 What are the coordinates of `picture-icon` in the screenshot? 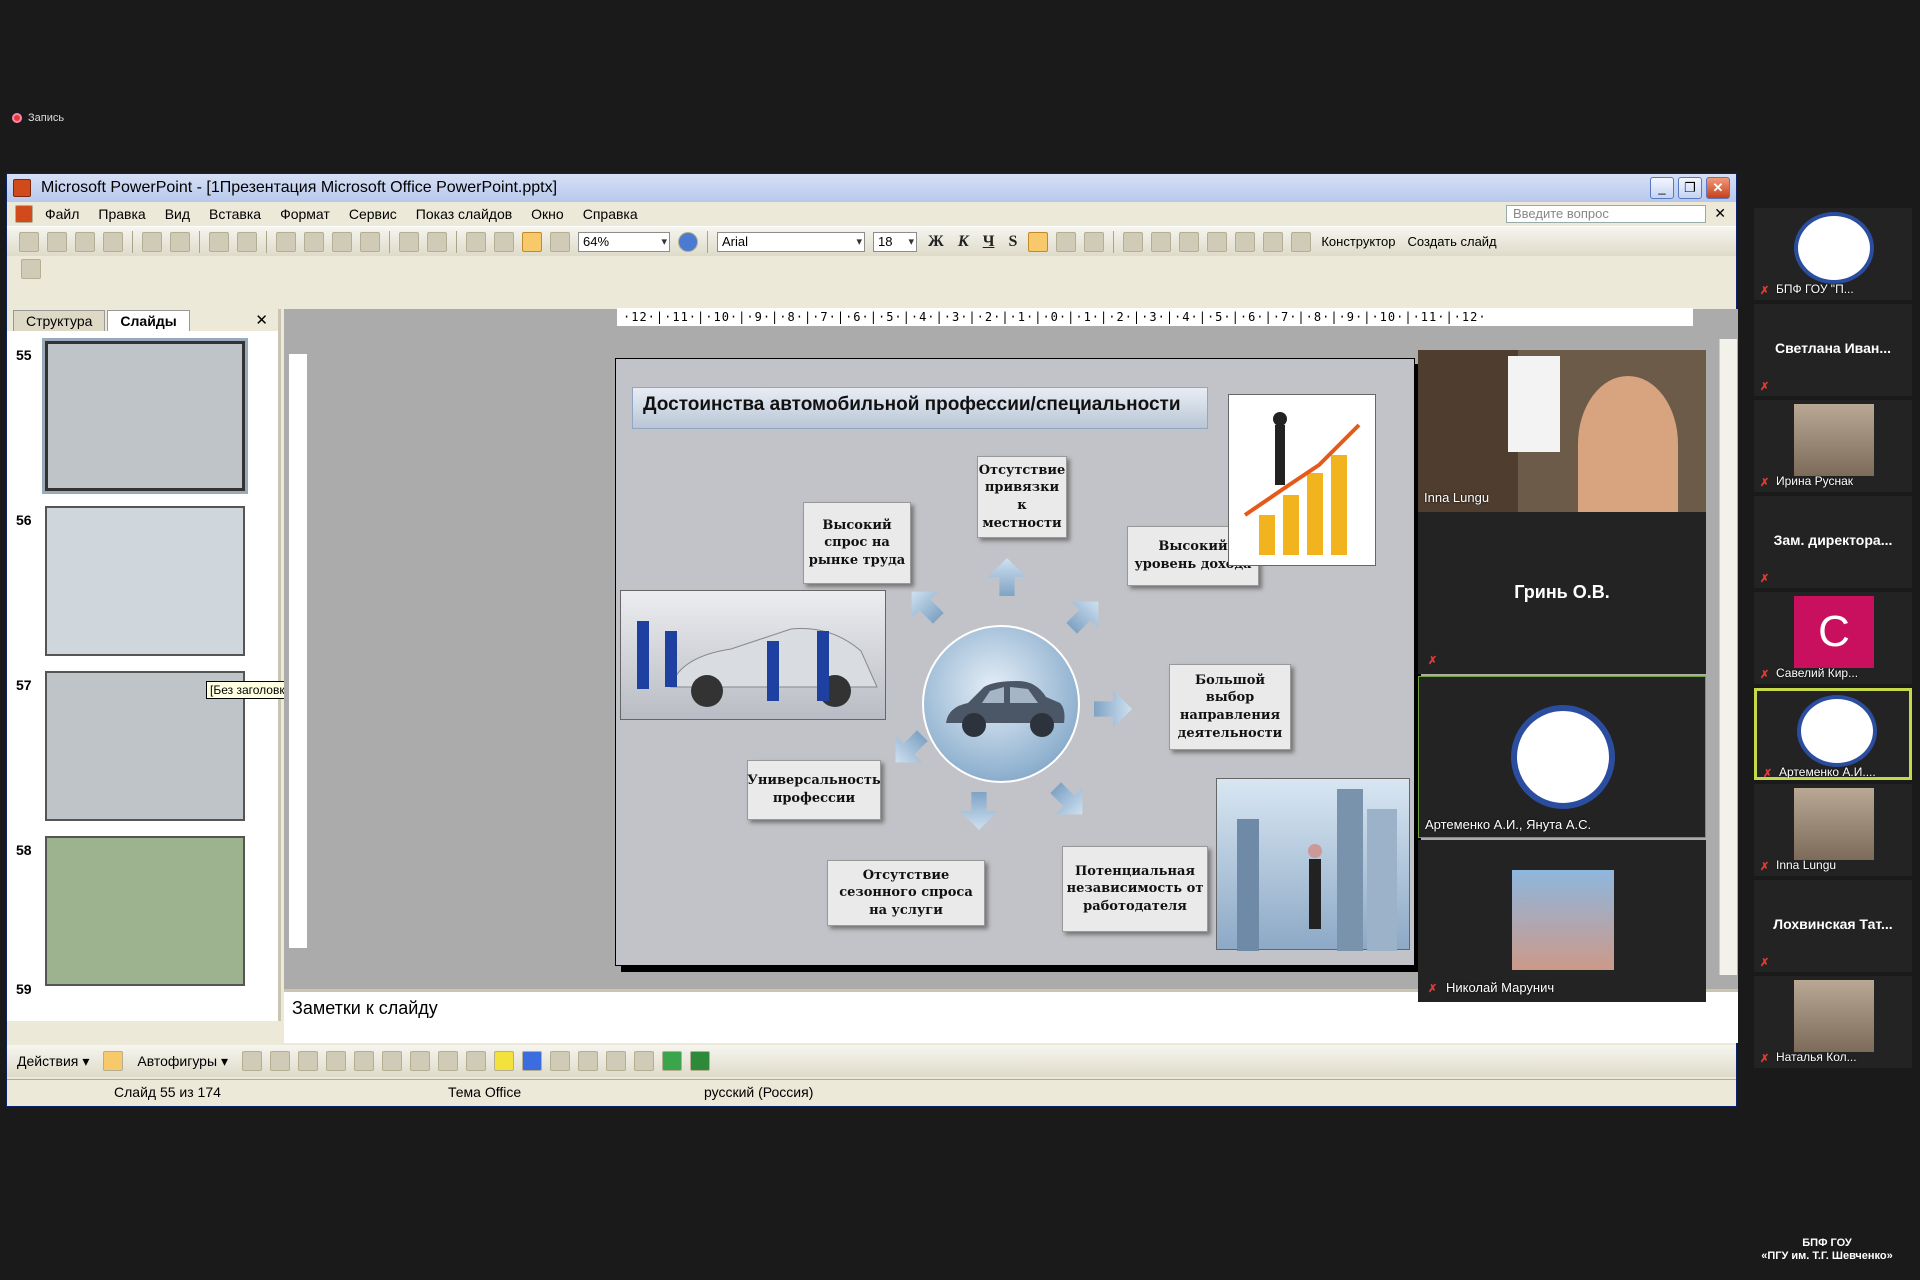 It's located at (476, 1061).